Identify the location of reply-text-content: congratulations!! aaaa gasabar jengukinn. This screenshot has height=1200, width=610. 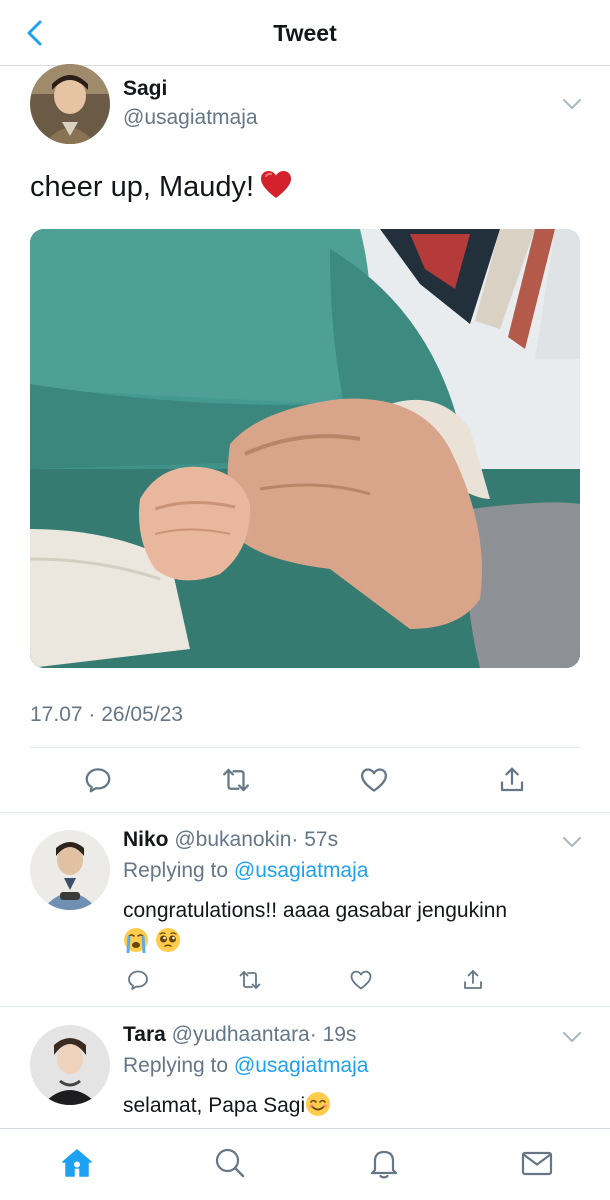
(315, 910).